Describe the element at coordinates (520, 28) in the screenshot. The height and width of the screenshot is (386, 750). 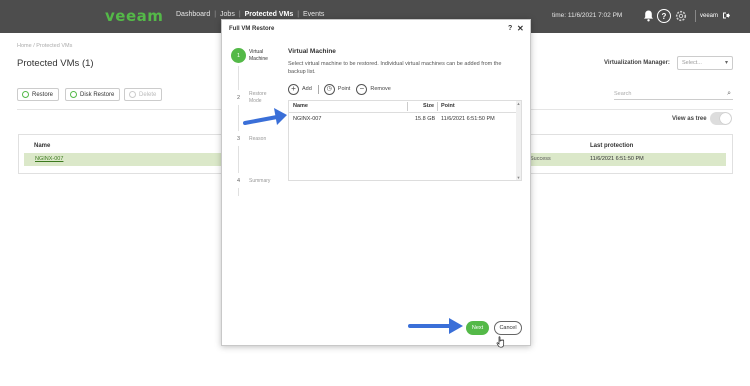
I see `close-icon: ✕` at that location.